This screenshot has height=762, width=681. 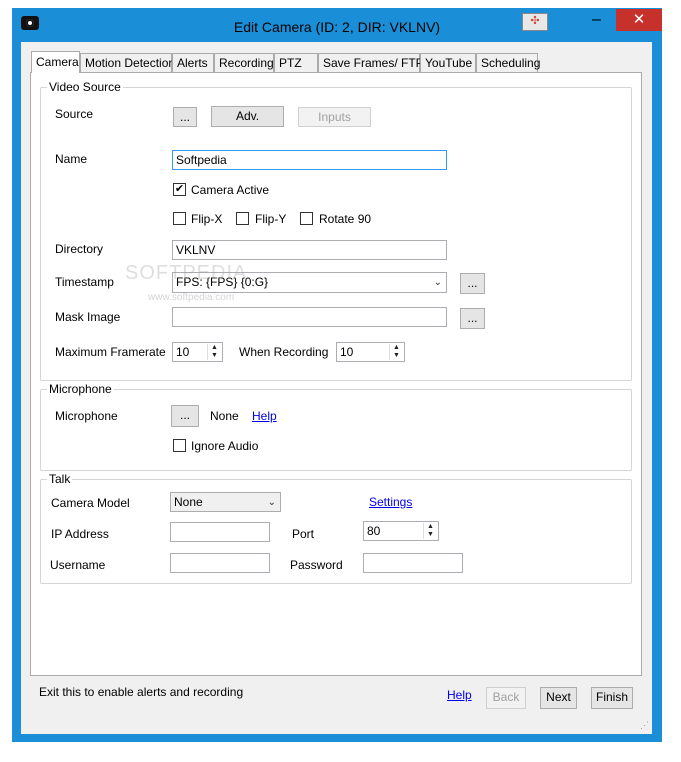 What do you see at coordinates (242, 218) in the screenshot?
I see `flip-y-checkbox` at bounding box center [242, 218].